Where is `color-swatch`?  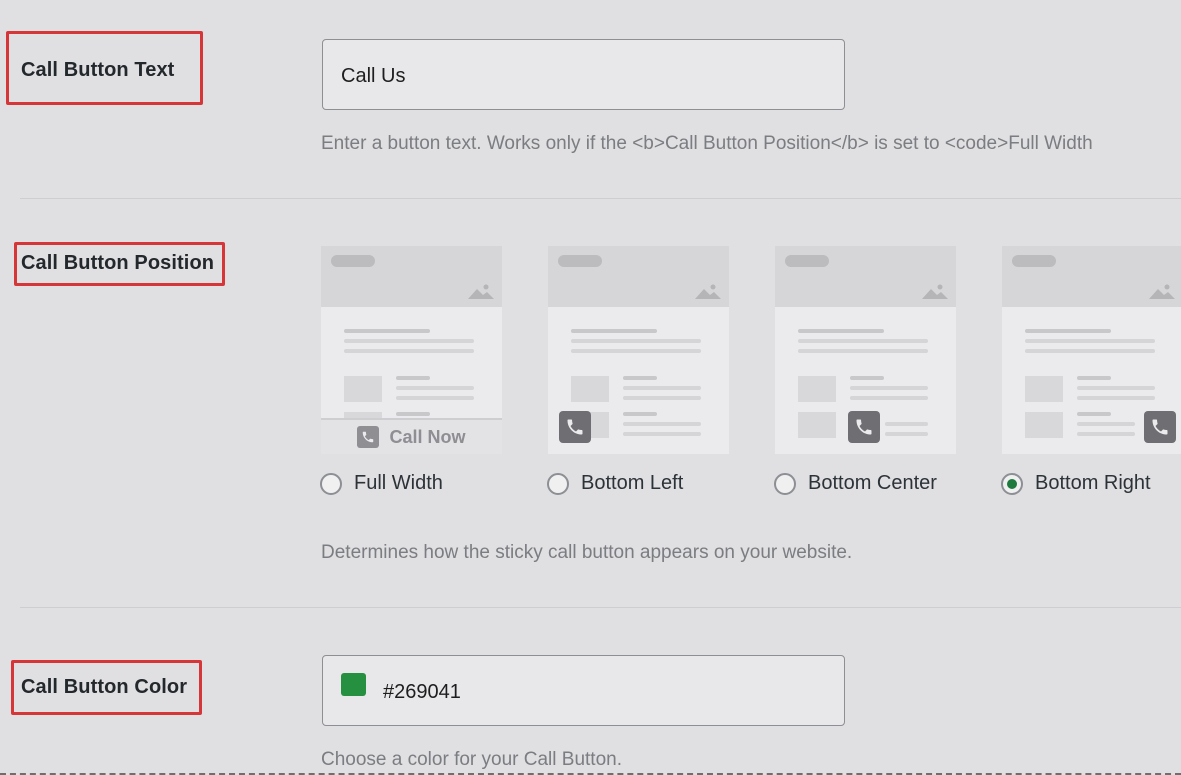 color-swatch is located at coordinates (353, 684).